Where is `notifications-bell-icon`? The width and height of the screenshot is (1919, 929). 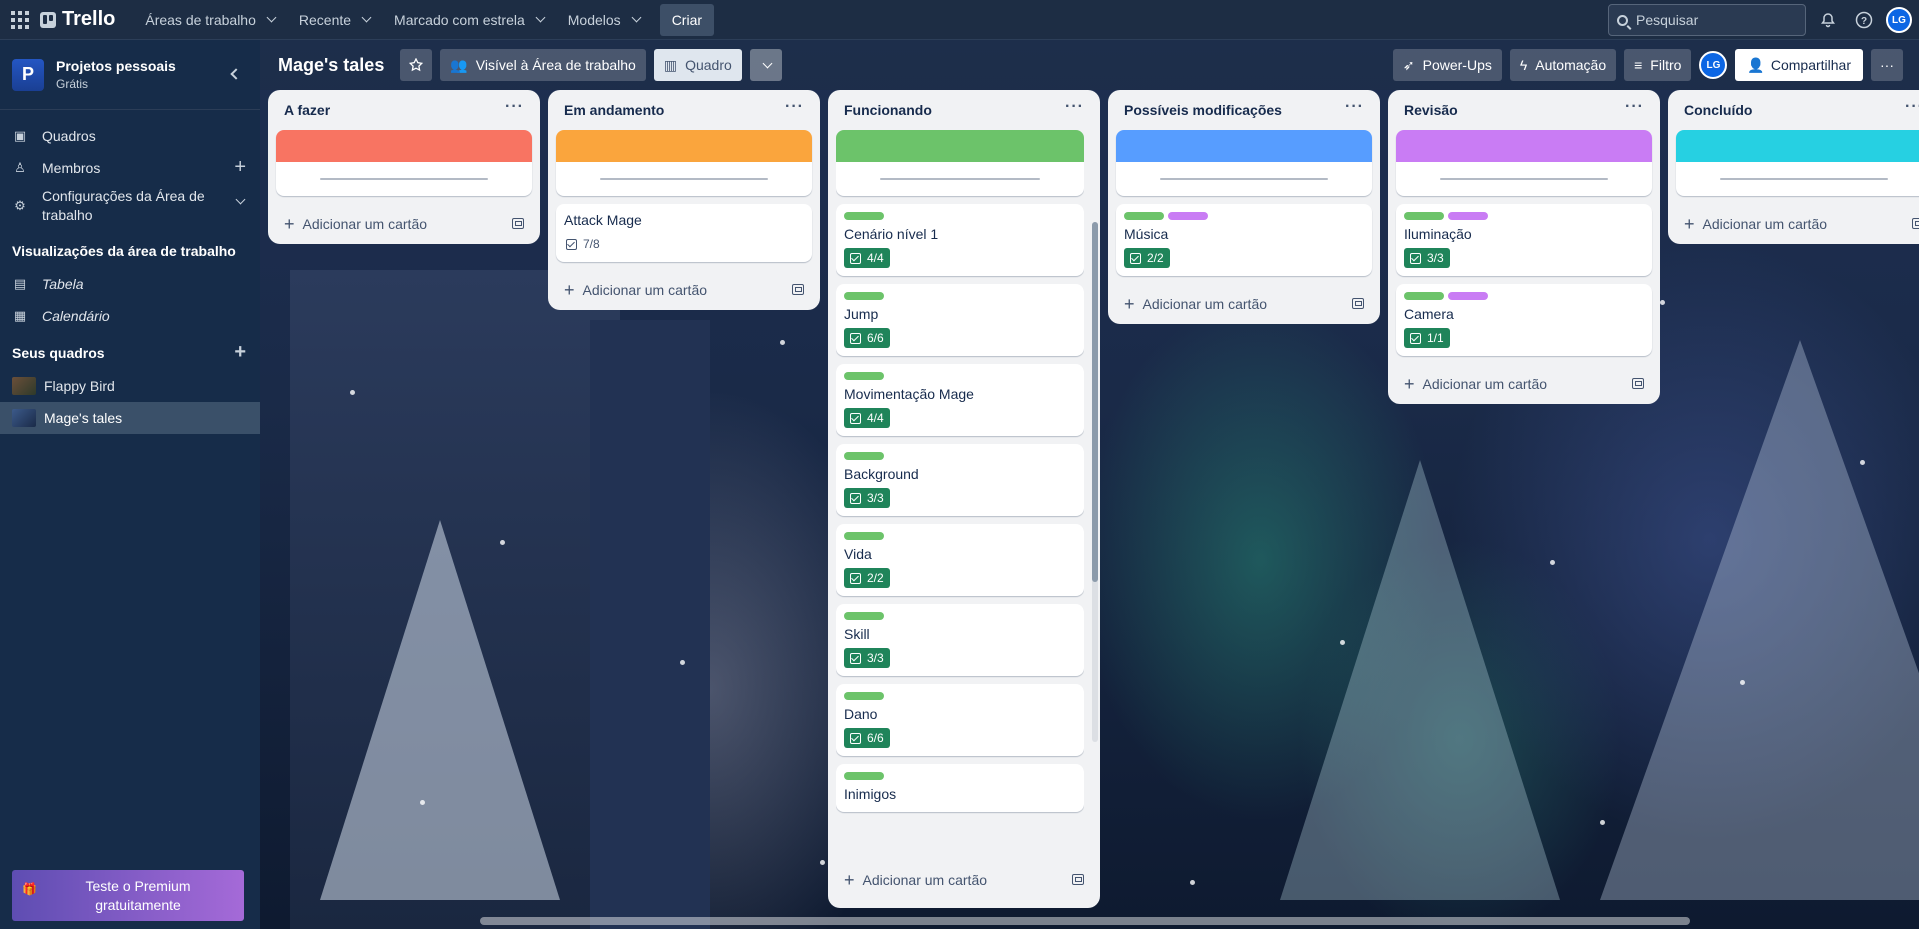 notifications-bell-icon is located at coordinates (1828, 20).